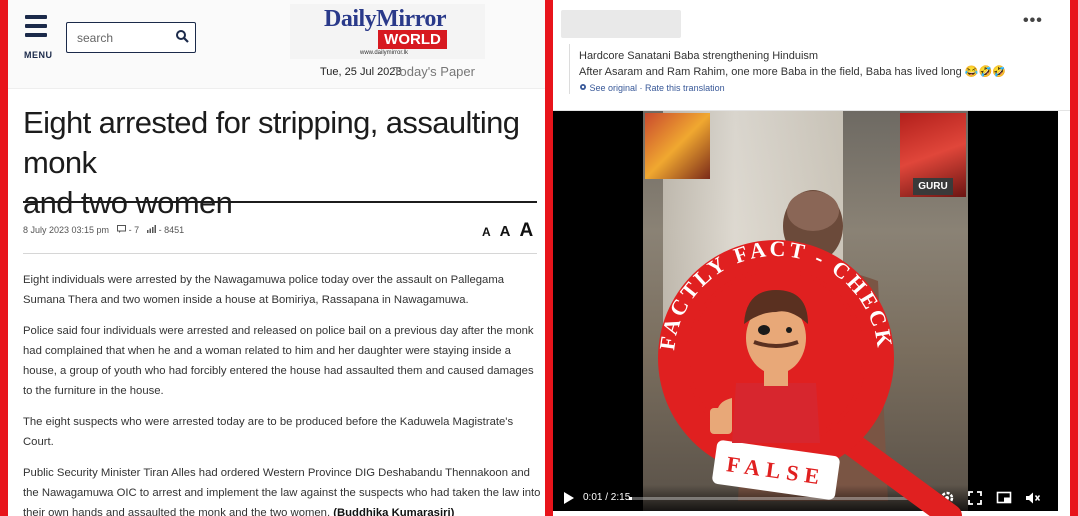 Image resolution: width=1078 pixels, height=516 pixels. Describe the element at coordinates (434, 71) in the screenshot. I see `todays-paper-link: Today's Paper` at that location.